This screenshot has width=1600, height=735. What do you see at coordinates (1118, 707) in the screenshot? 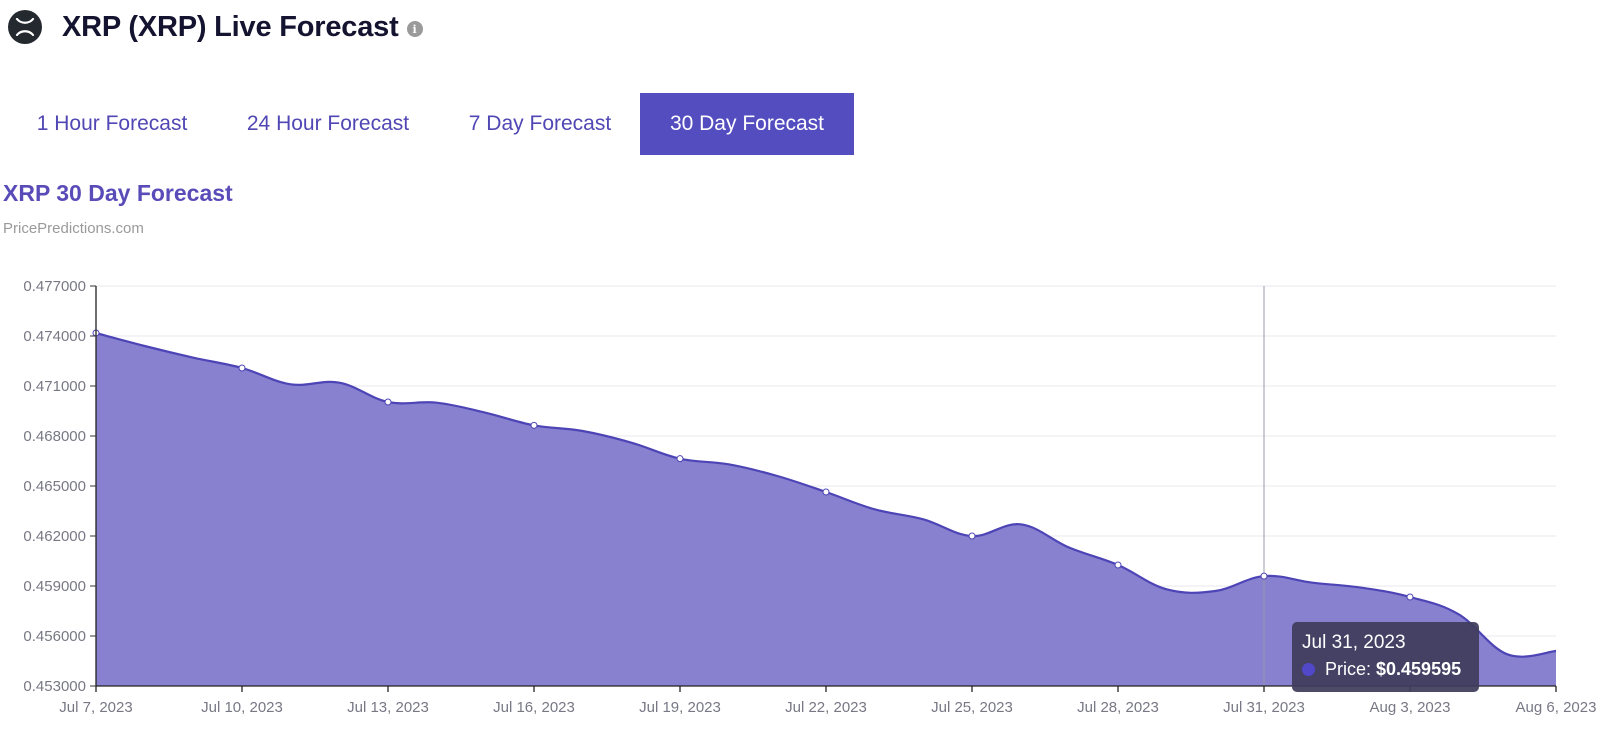
I see `x-tick-label: Jul 28, 2023` at bounding box center [1118, 707].